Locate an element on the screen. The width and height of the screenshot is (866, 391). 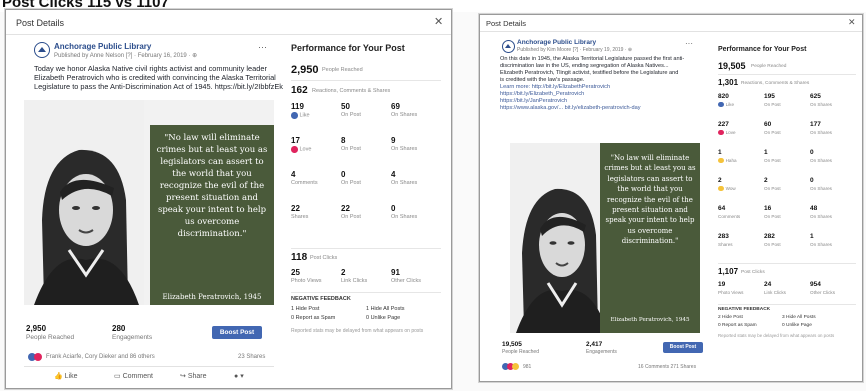
thumbs-up-icon: 👍 is located at coordinates (58, 376).